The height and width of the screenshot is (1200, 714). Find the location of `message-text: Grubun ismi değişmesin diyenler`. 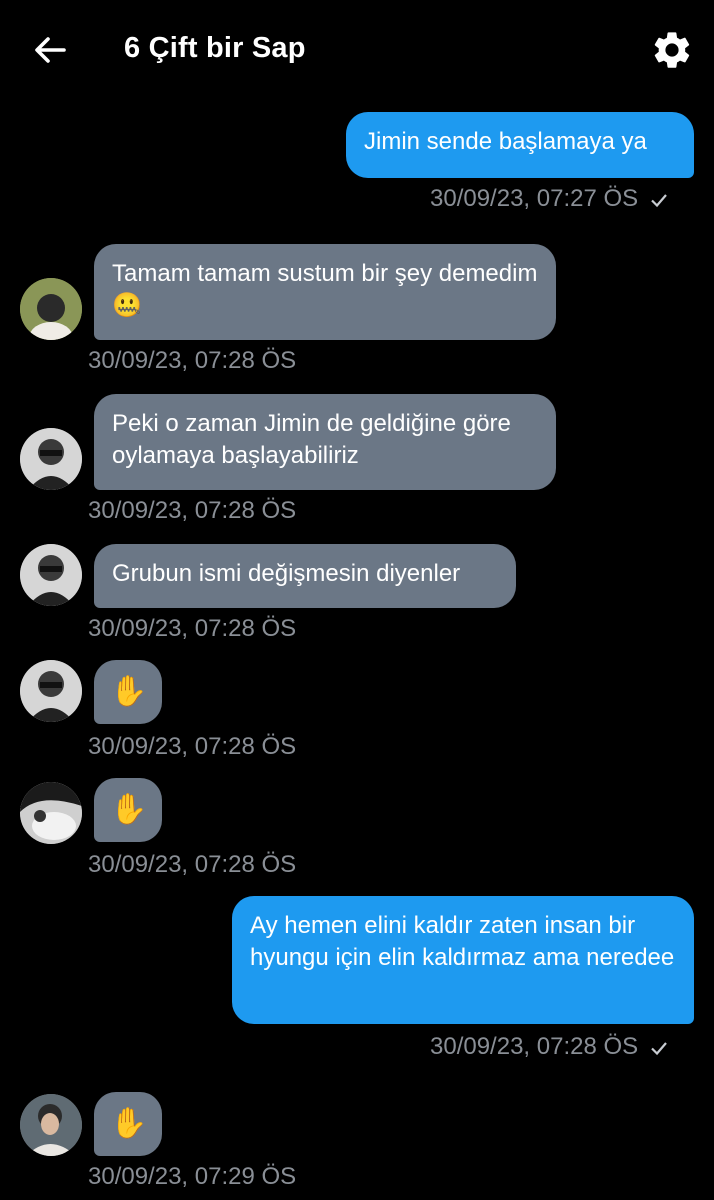

message-text: Grubun ismi değişmesin diyenler is located at coordinates (286, 573).